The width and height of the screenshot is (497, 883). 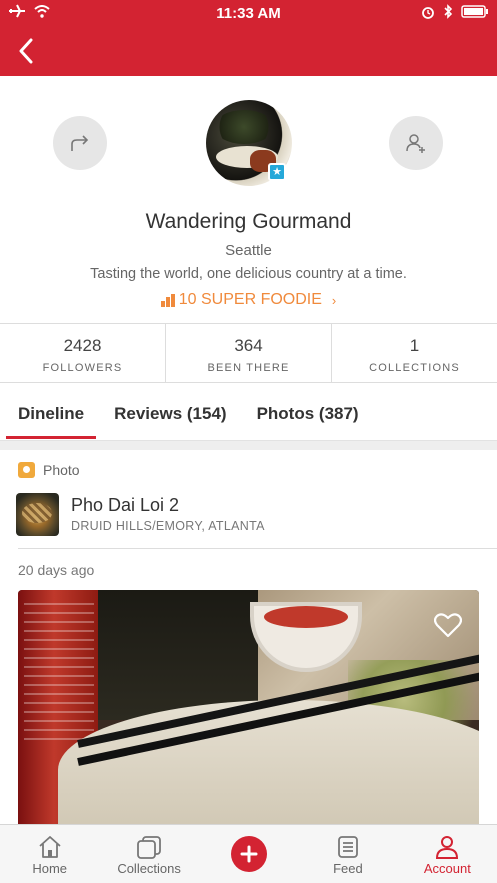 I want to click on share-button, so click(x=80, y=143).